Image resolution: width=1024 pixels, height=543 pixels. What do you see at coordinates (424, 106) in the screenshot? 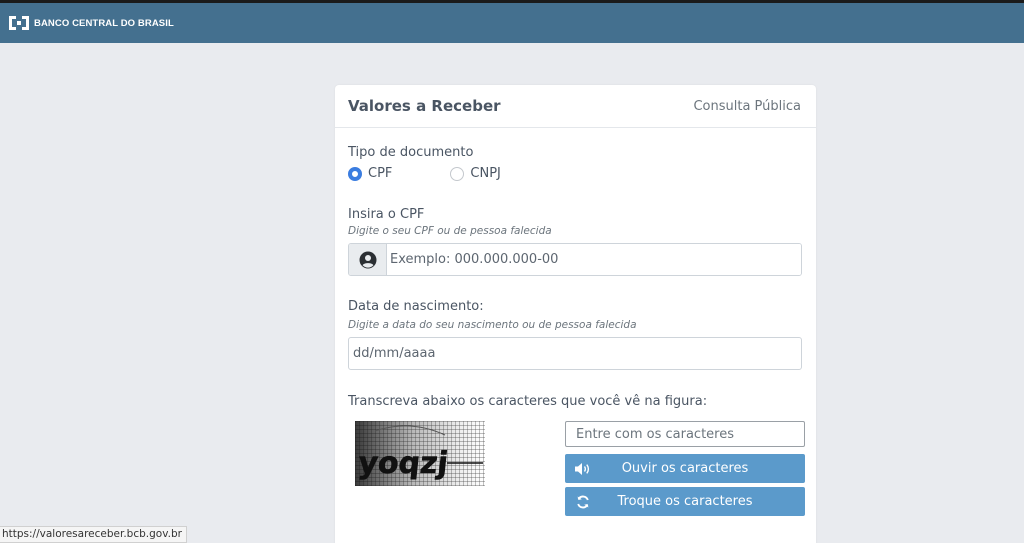
I see `card-title: Valores a Receber` at bounding box center [424, 106].